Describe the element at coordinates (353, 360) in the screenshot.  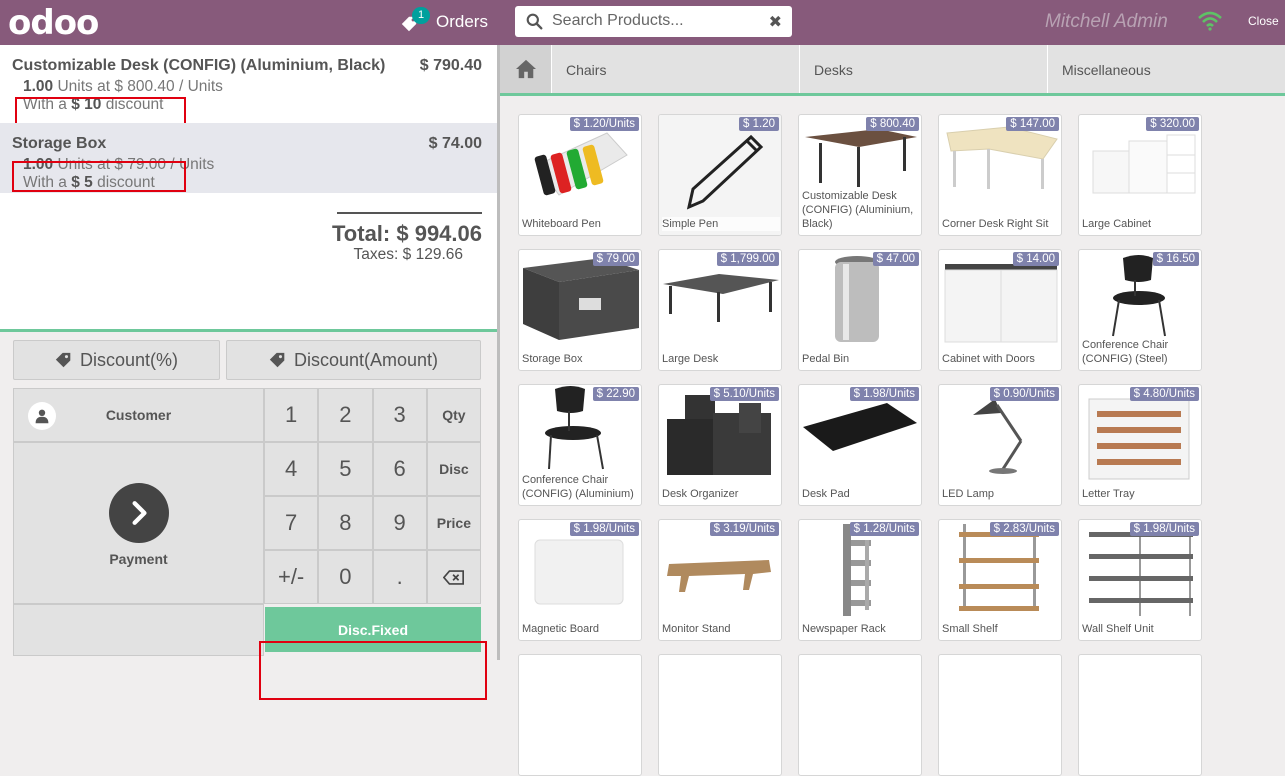
I see `discount-amount-button: Discount(Amount)` at that location.